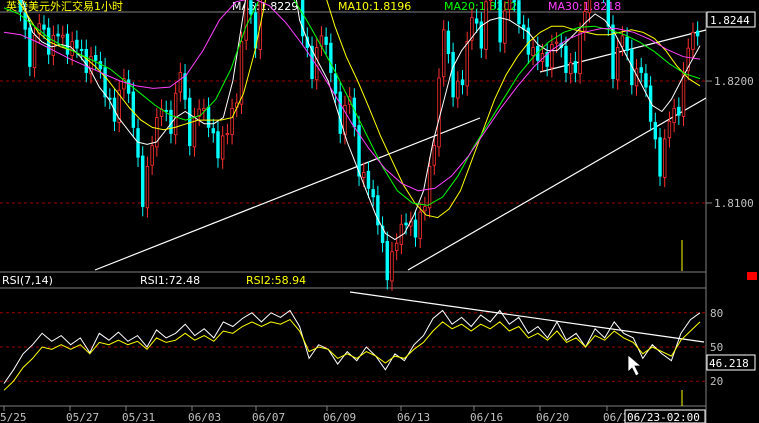 This screenshot has height=423, width=759. Describe the element at coordinates (170, 280) in the screenshot. I see `rsi-legend-entry: RSI1:72.48` at that location.